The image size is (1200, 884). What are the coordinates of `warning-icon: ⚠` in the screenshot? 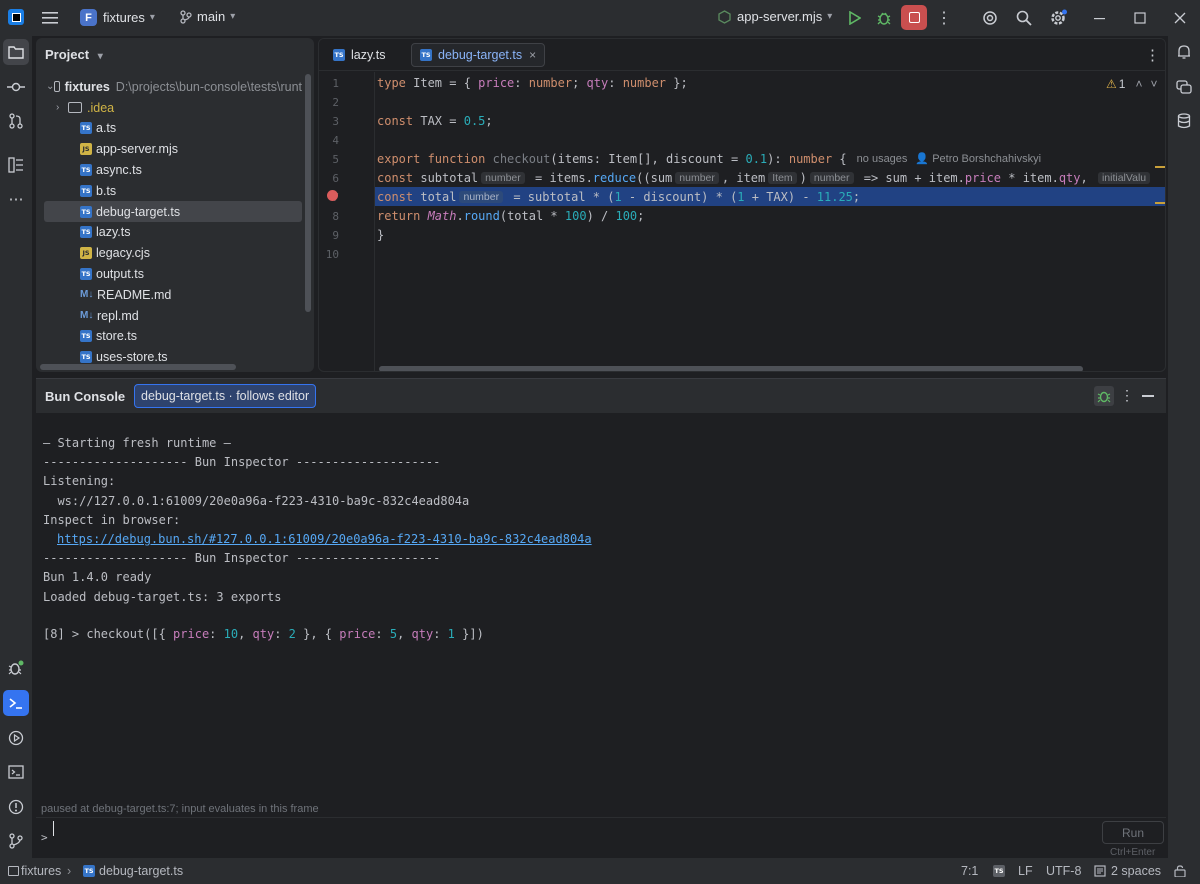 It's located at (1111, 84).